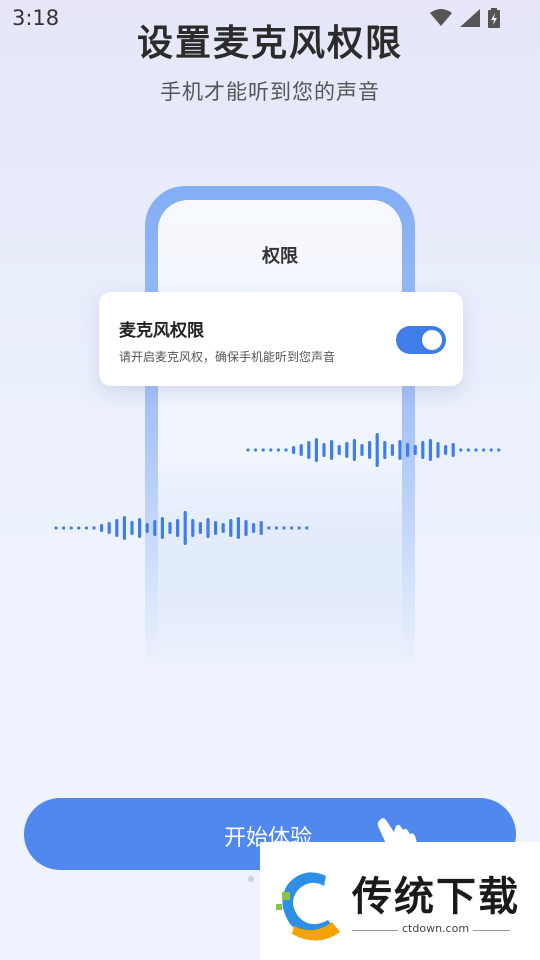  What do you see at coordinates (181, 528) in the screenshot?
I see `sound-wave-left` at bounding box center [181, 528].